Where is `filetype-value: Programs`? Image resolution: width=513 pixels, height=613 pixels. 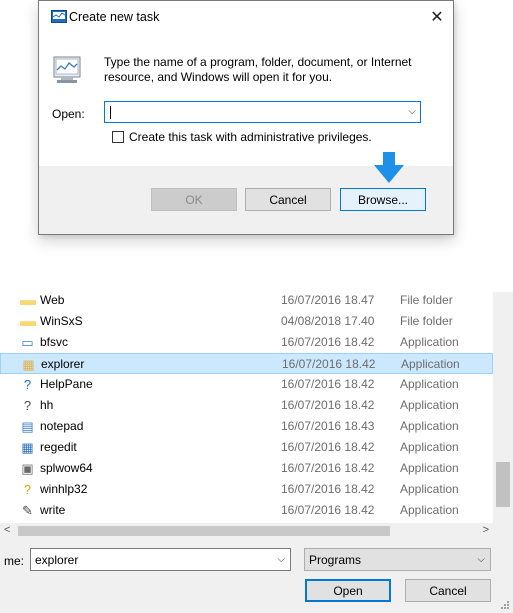
filetype-value: Programs is located at coordinates (335, 560).